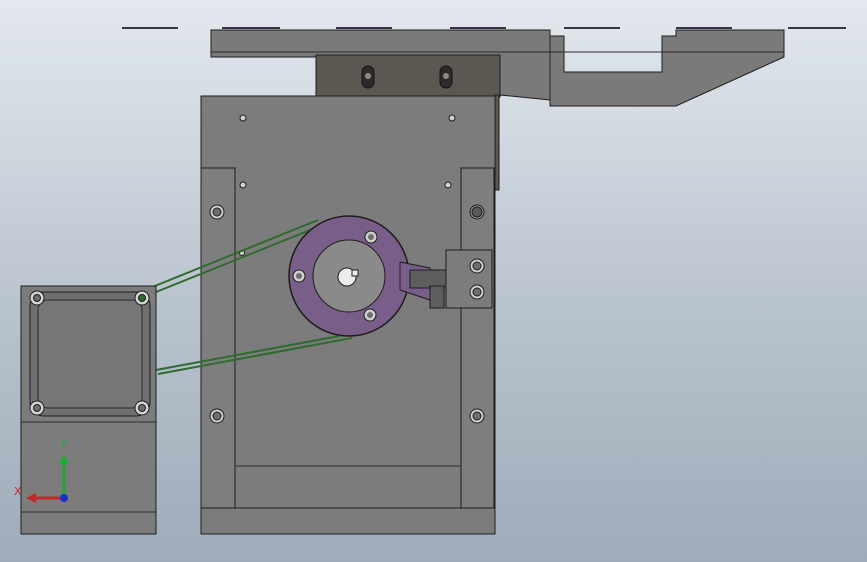 The width and height of the screenshot is (867, 562). What do you see at coordinates (497, 142) in the screenshot?
I see `plate-side` at bounding box center [497, 142].